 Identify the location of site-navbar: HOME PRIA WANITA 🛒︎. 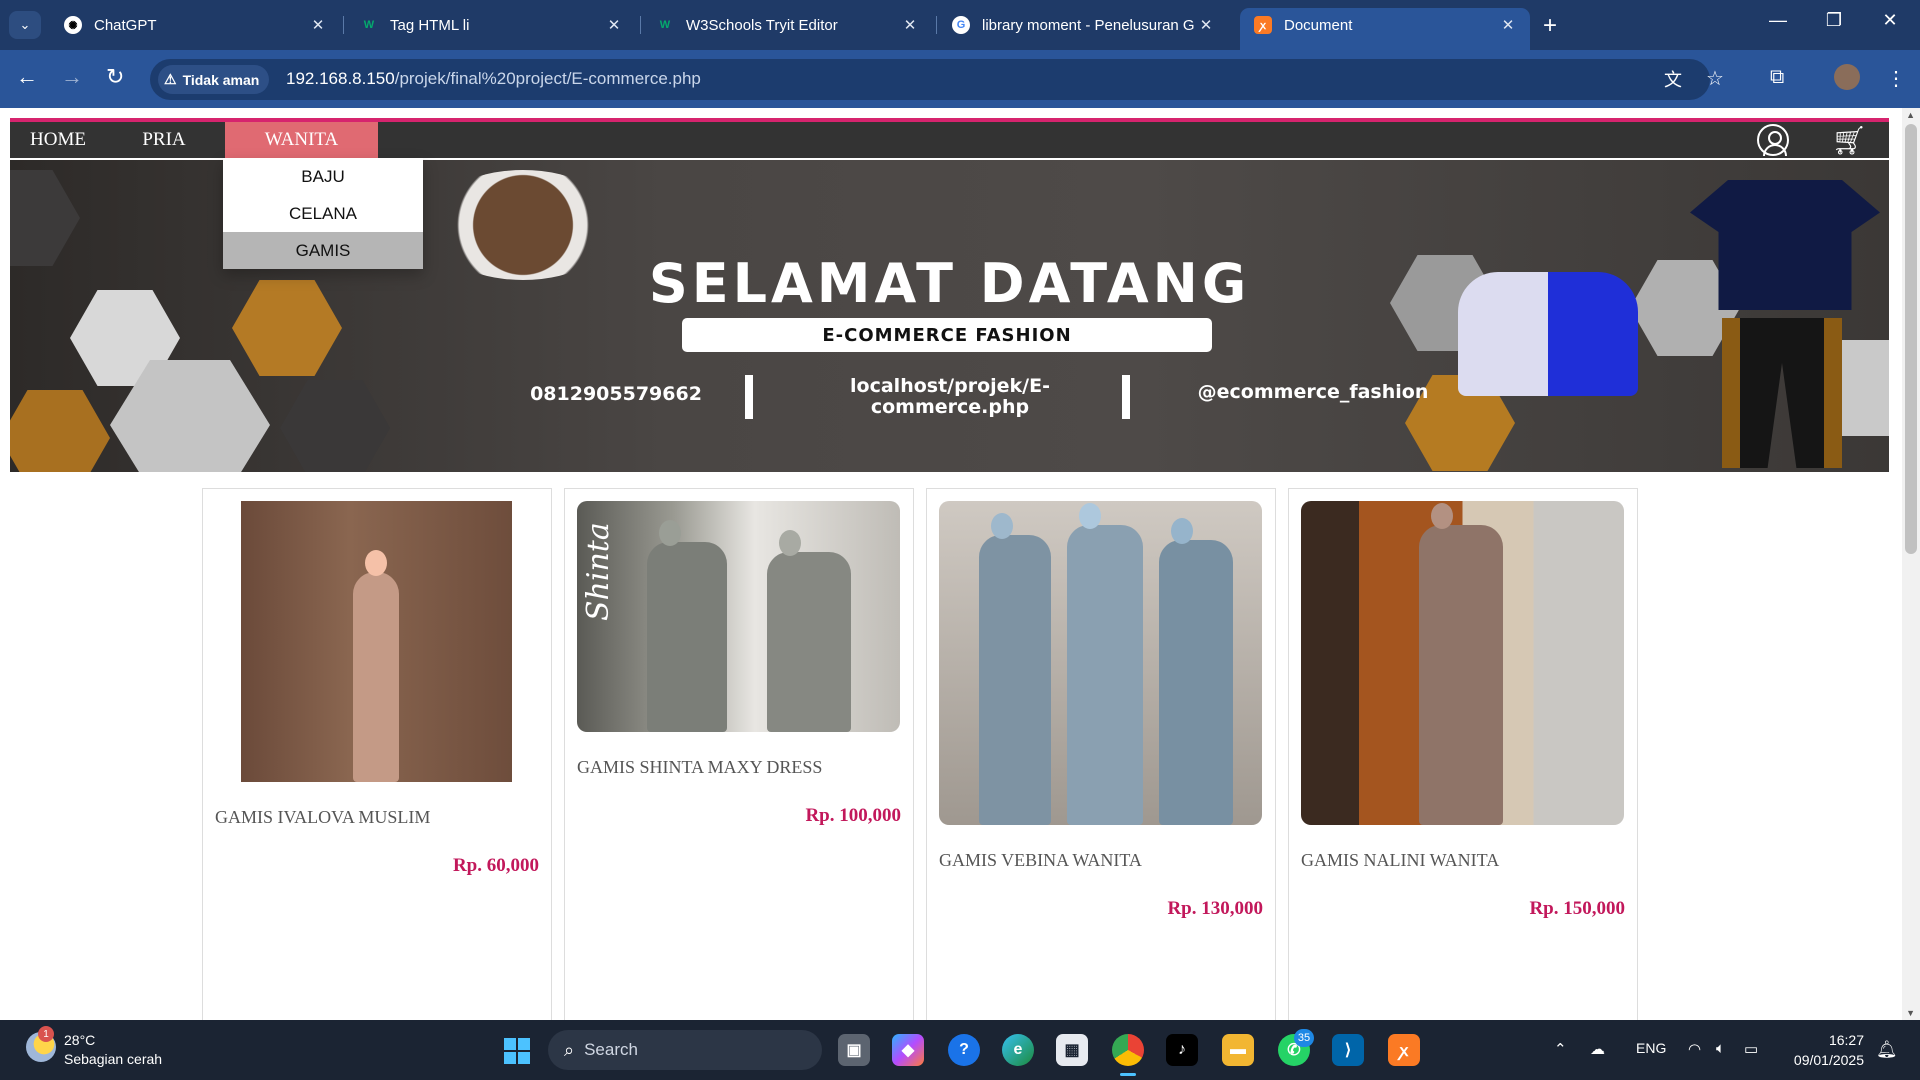
(949, 138).